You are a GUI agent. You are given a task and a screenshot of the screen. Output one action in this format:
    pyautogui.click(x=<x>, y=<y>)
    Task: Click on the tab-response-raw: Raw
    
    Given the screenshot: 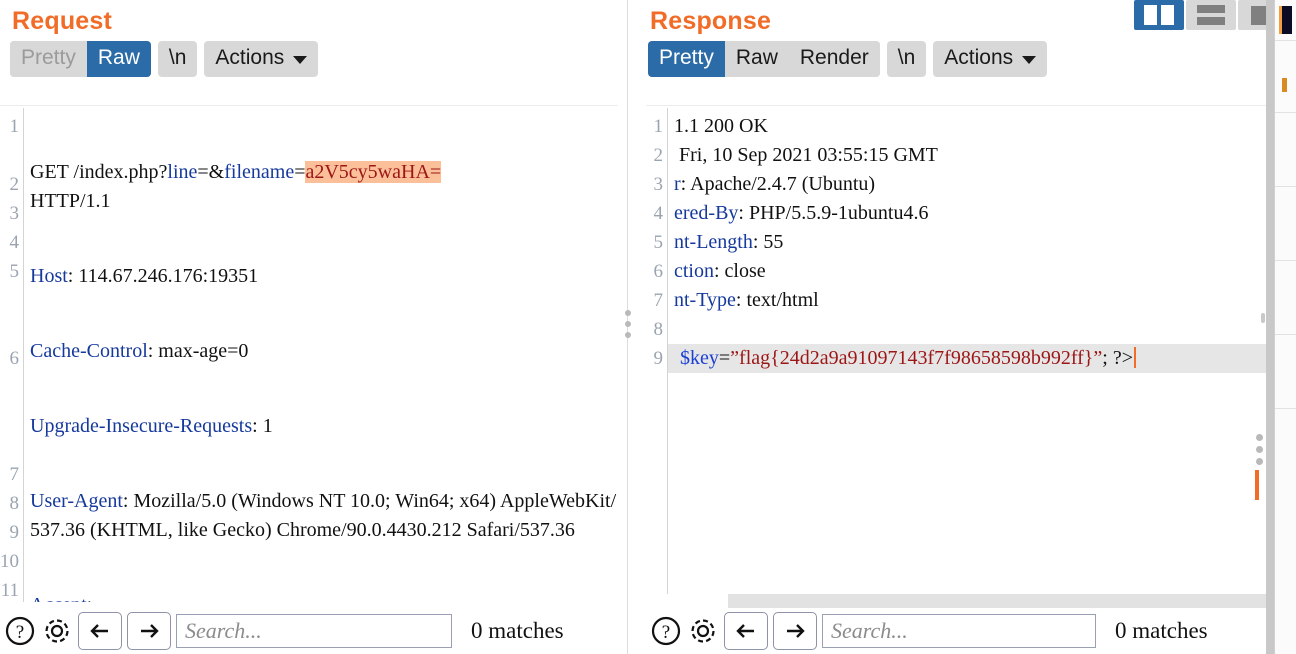 What is the action you would take?
    pyautogui.click(x=756, y=59)
    